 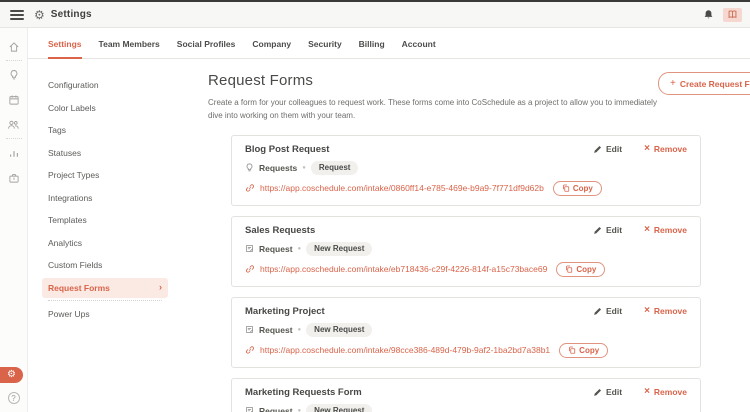 I want to click on sidenav-item-power-ups: Power Ups, so click(x=105, y=314).